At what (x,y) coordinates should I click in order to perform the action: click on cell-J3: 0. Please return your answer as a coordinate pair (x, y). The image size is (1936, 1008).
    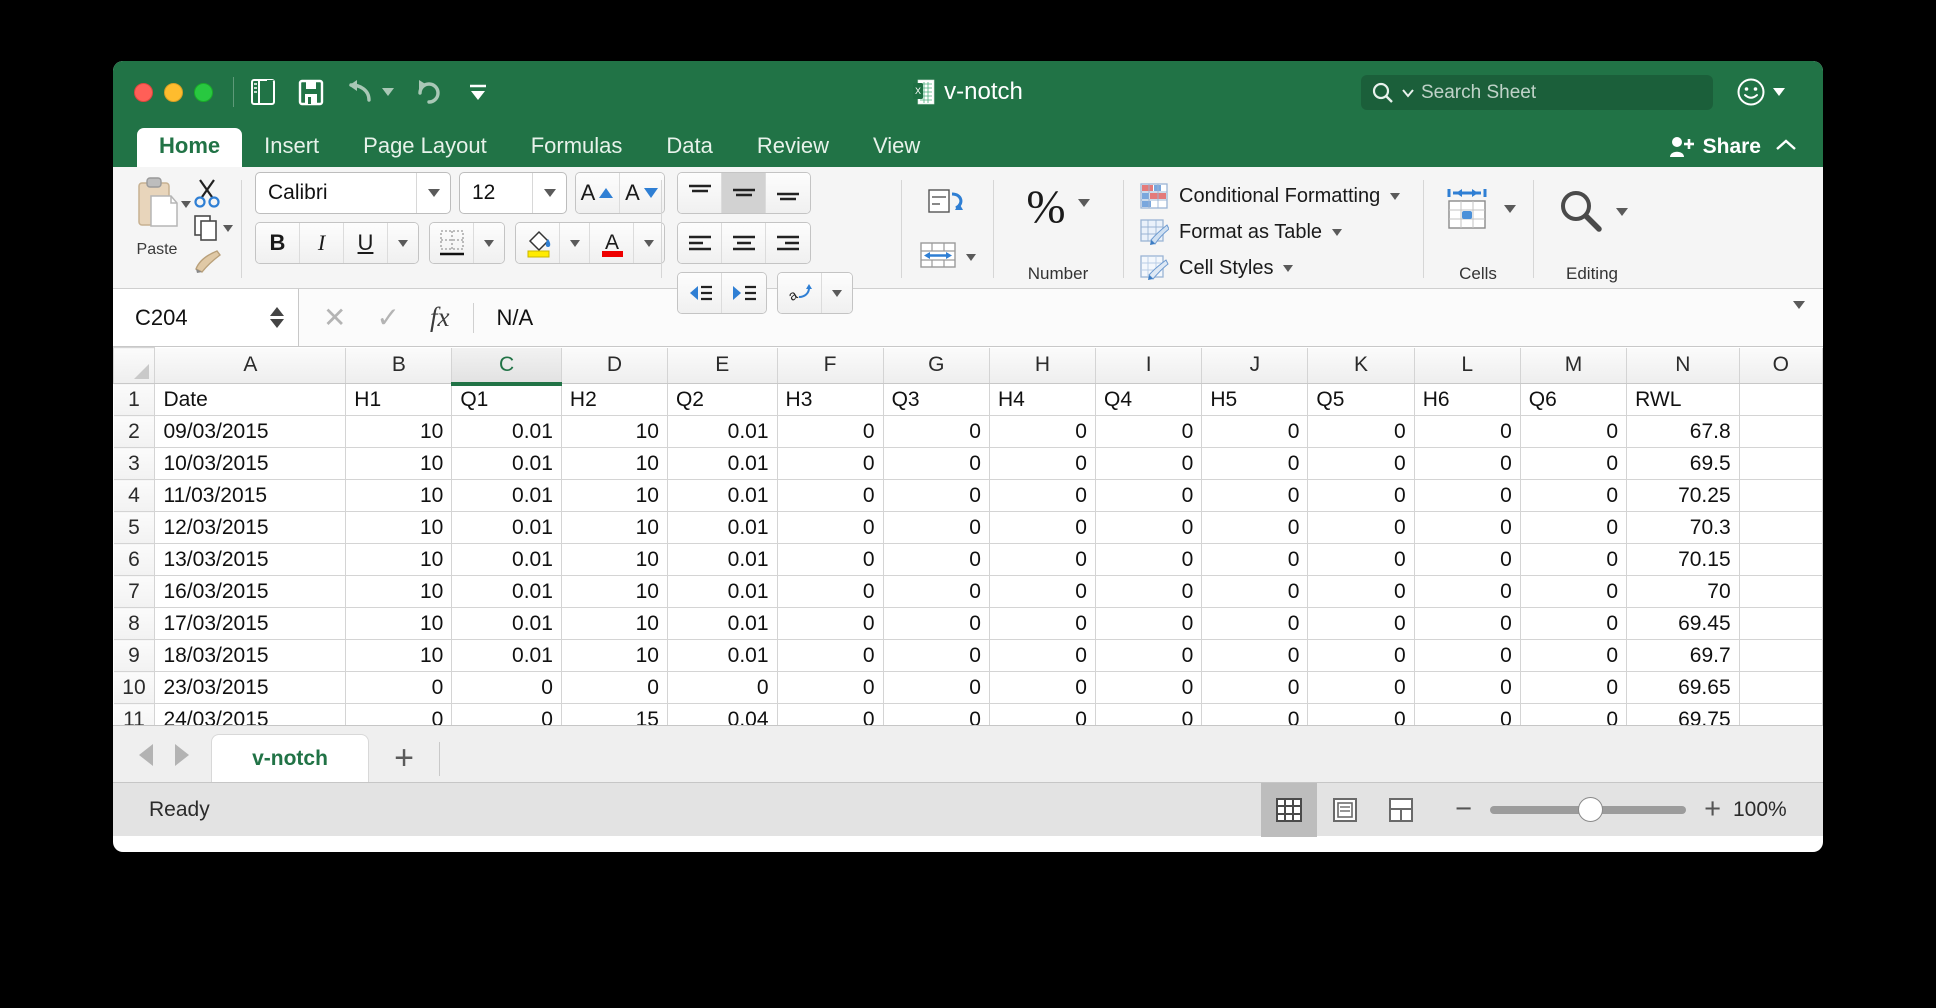
    Looking at the image, I should click on (1255, 463).